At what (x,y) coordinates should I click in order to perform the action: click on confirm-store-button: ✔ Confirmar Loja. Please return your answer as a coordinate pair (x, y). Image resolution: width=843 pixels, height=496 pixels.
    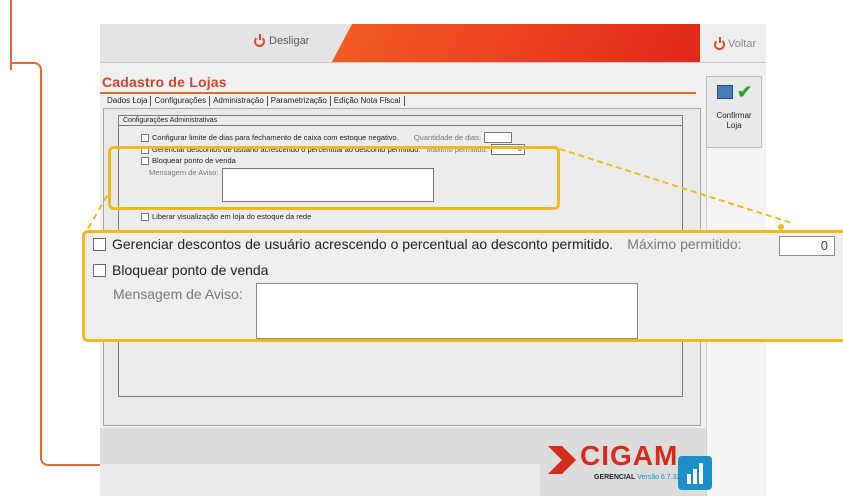
    Looking at the image, I should click on (734, 112).